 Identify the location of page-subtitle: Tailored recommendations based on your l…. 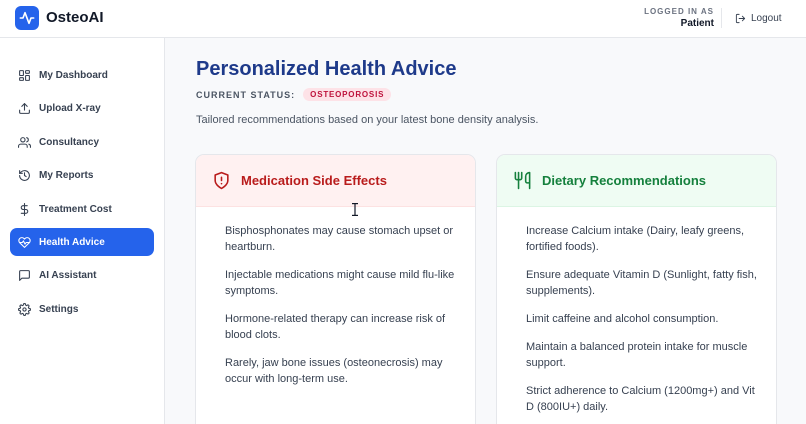
(367, 120).